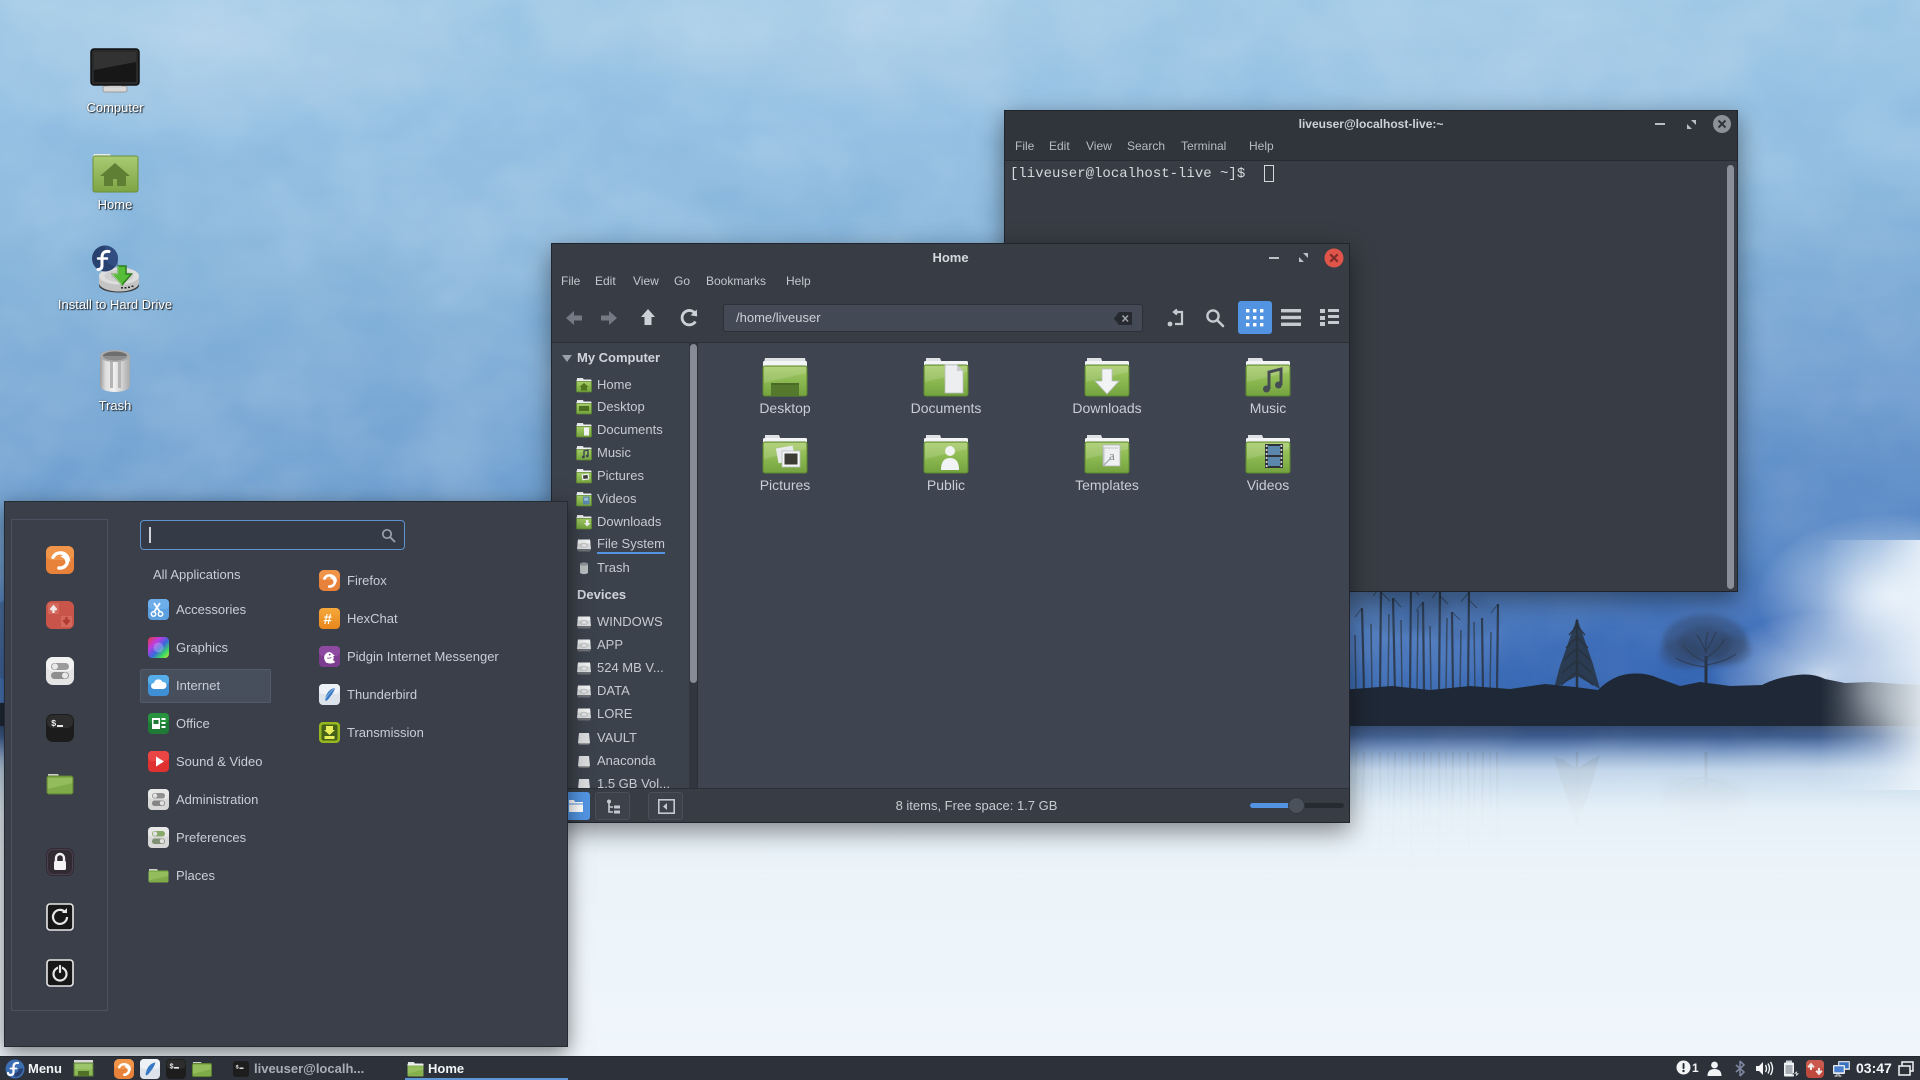 The width and height of the screenshot is (1920, 1080). Describe the element at coordinates (1112, 455) in the screenshot. I see `svg-text: a` at that location.